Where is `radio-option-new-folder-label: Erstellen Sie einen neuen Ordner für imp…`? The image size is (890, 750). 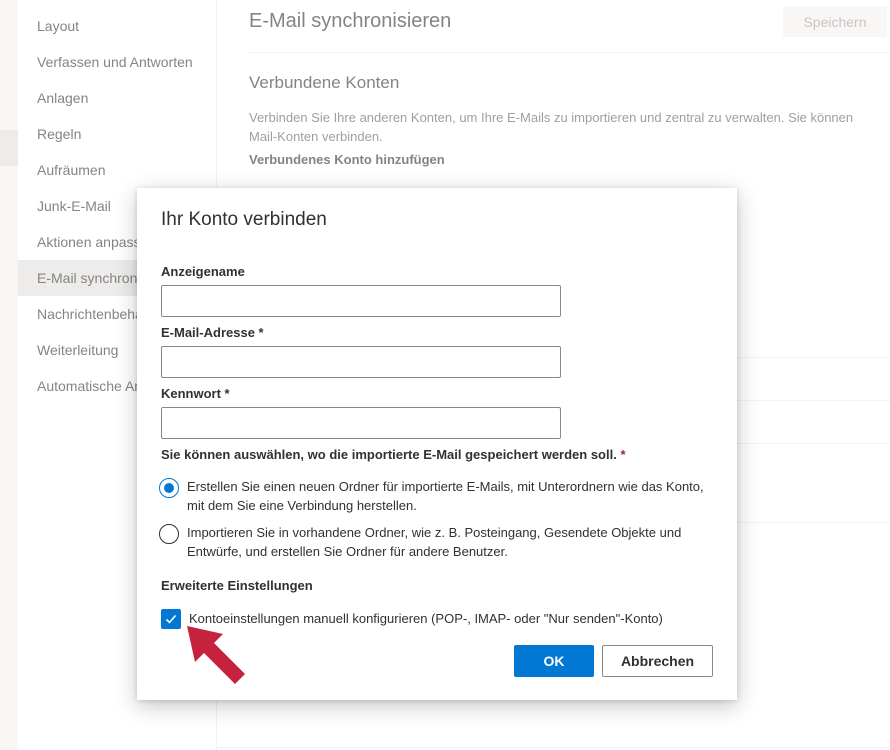 radio-option-new-folder-label: Erstellen Sie einen neuen Ordner für imp… is located at coordinates (445, 496).